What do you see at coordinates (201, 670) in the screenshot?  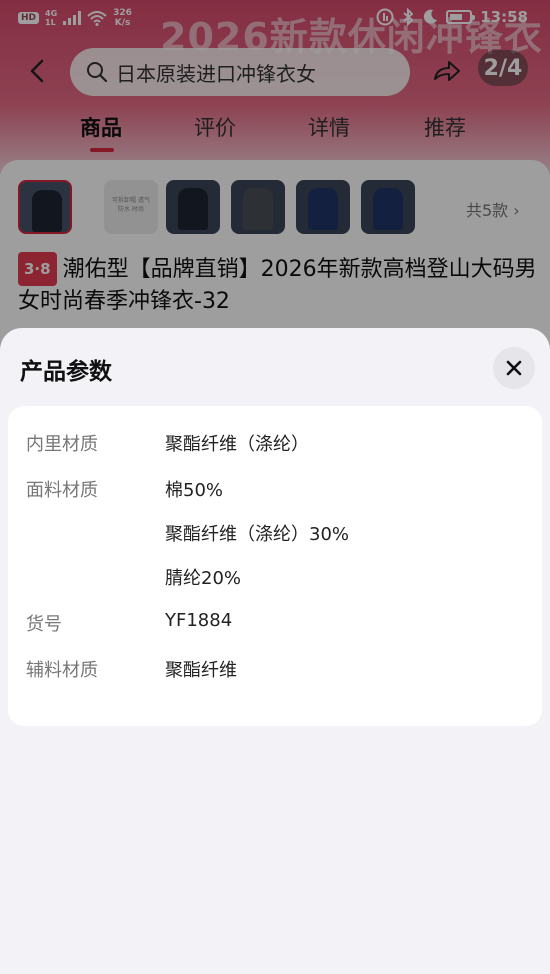 I see `param-value: 聚酯纤维` at bounding box center [201, 670].